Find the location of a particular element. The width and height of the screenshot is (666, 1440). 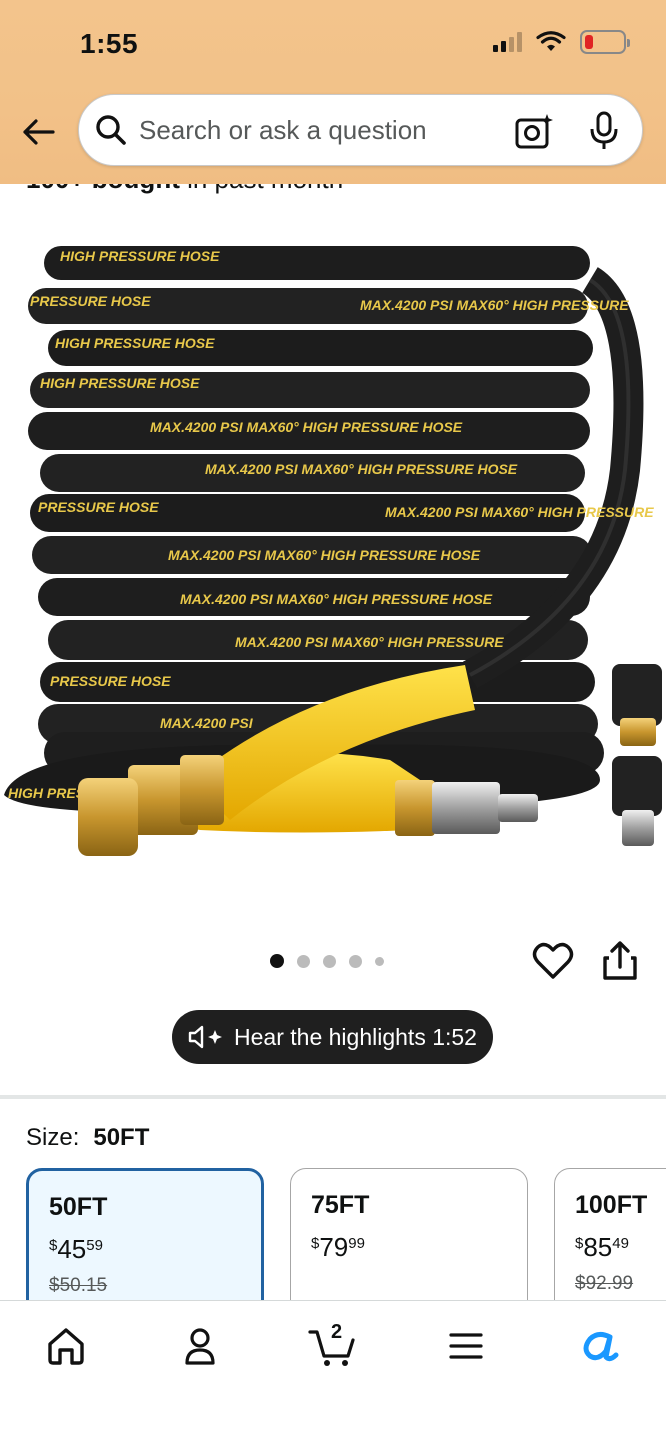

size-option-list-price: $92.99 is located at coordinates (604, 1283).